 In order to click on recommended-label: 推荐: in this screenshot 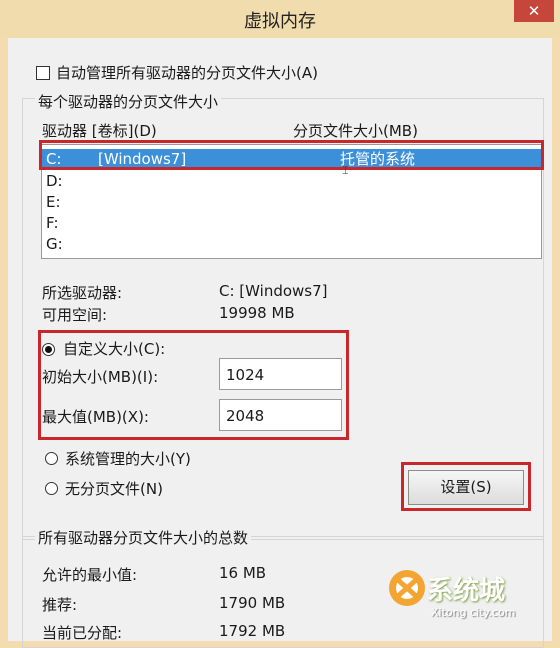, I will do `click(60, 605)`.